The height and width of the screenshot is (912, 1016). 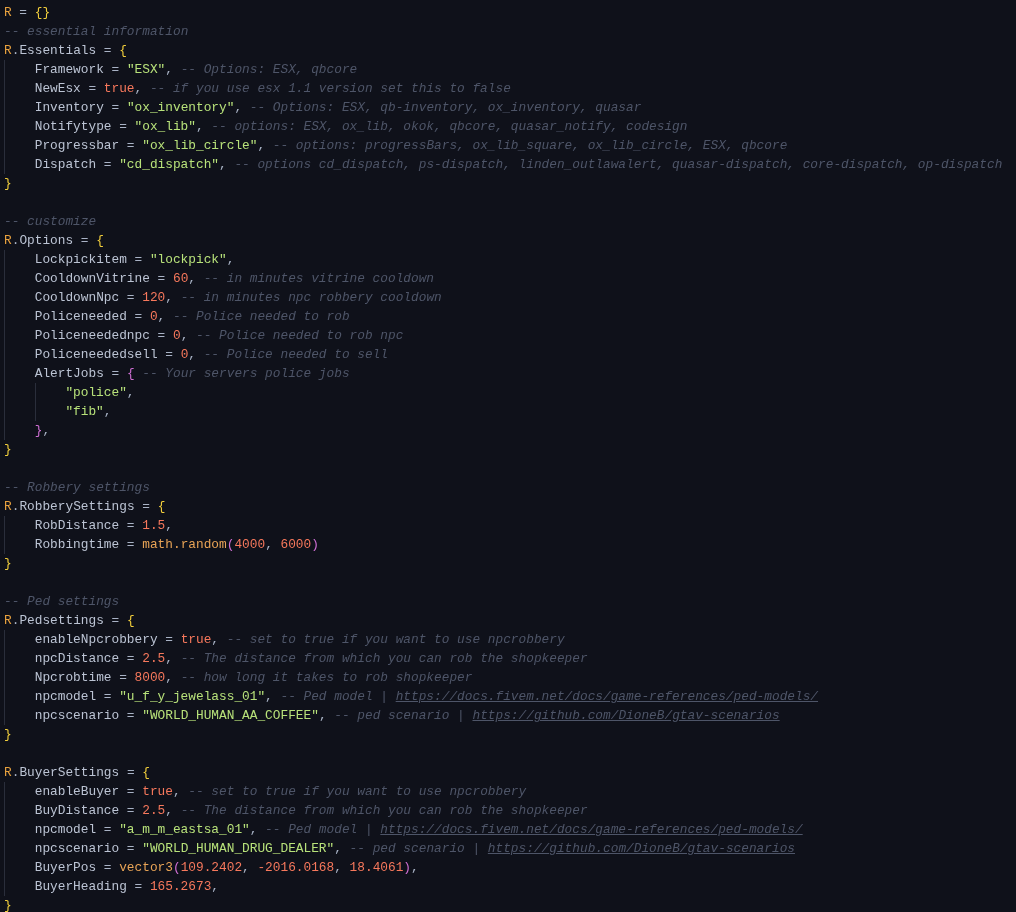 What do you see at coordinates (296, 867) in the screenshot?
I see `number-literal: -2016.0168` at bounding box center [296, 867].